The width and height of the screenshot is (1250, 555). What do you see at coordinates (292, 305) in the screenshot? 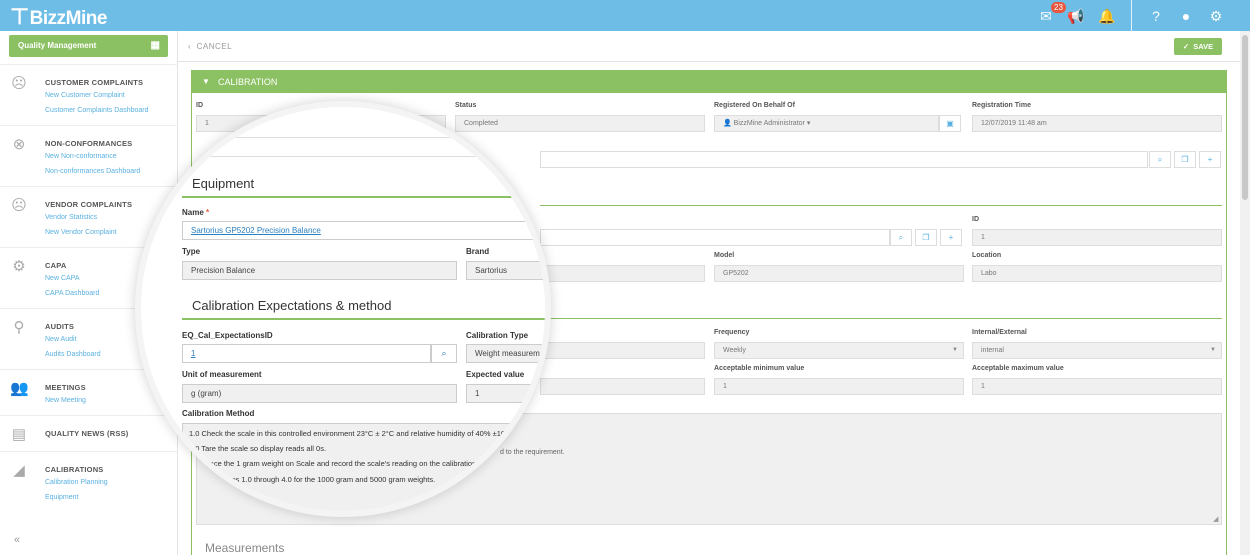
I see `calibration-expectations-heading: Calibration Expectations & method` at bounding box center [292, 305].